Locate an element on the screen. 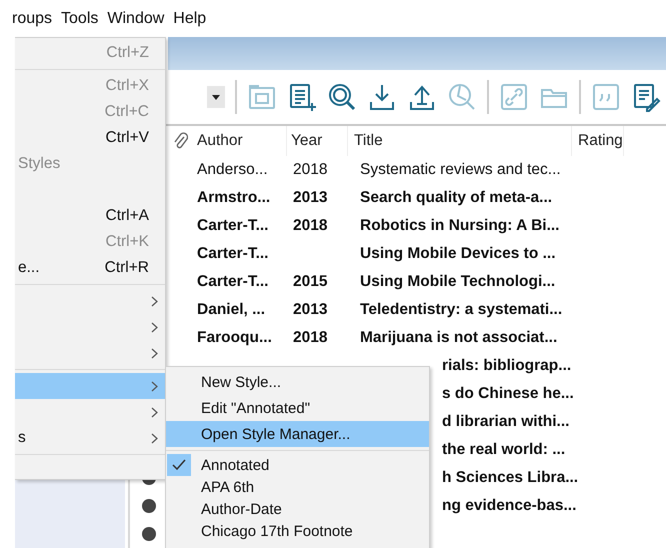 The image size is (666, 548). menu-item: Ctrl+A is located at coordinates (90, 216).